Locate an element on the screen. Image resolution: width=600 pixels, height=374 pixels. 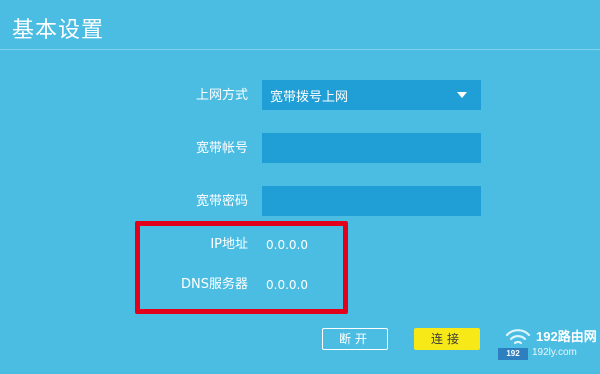
watermark-domain: 192ly.com is located at coordinates (554, 352).